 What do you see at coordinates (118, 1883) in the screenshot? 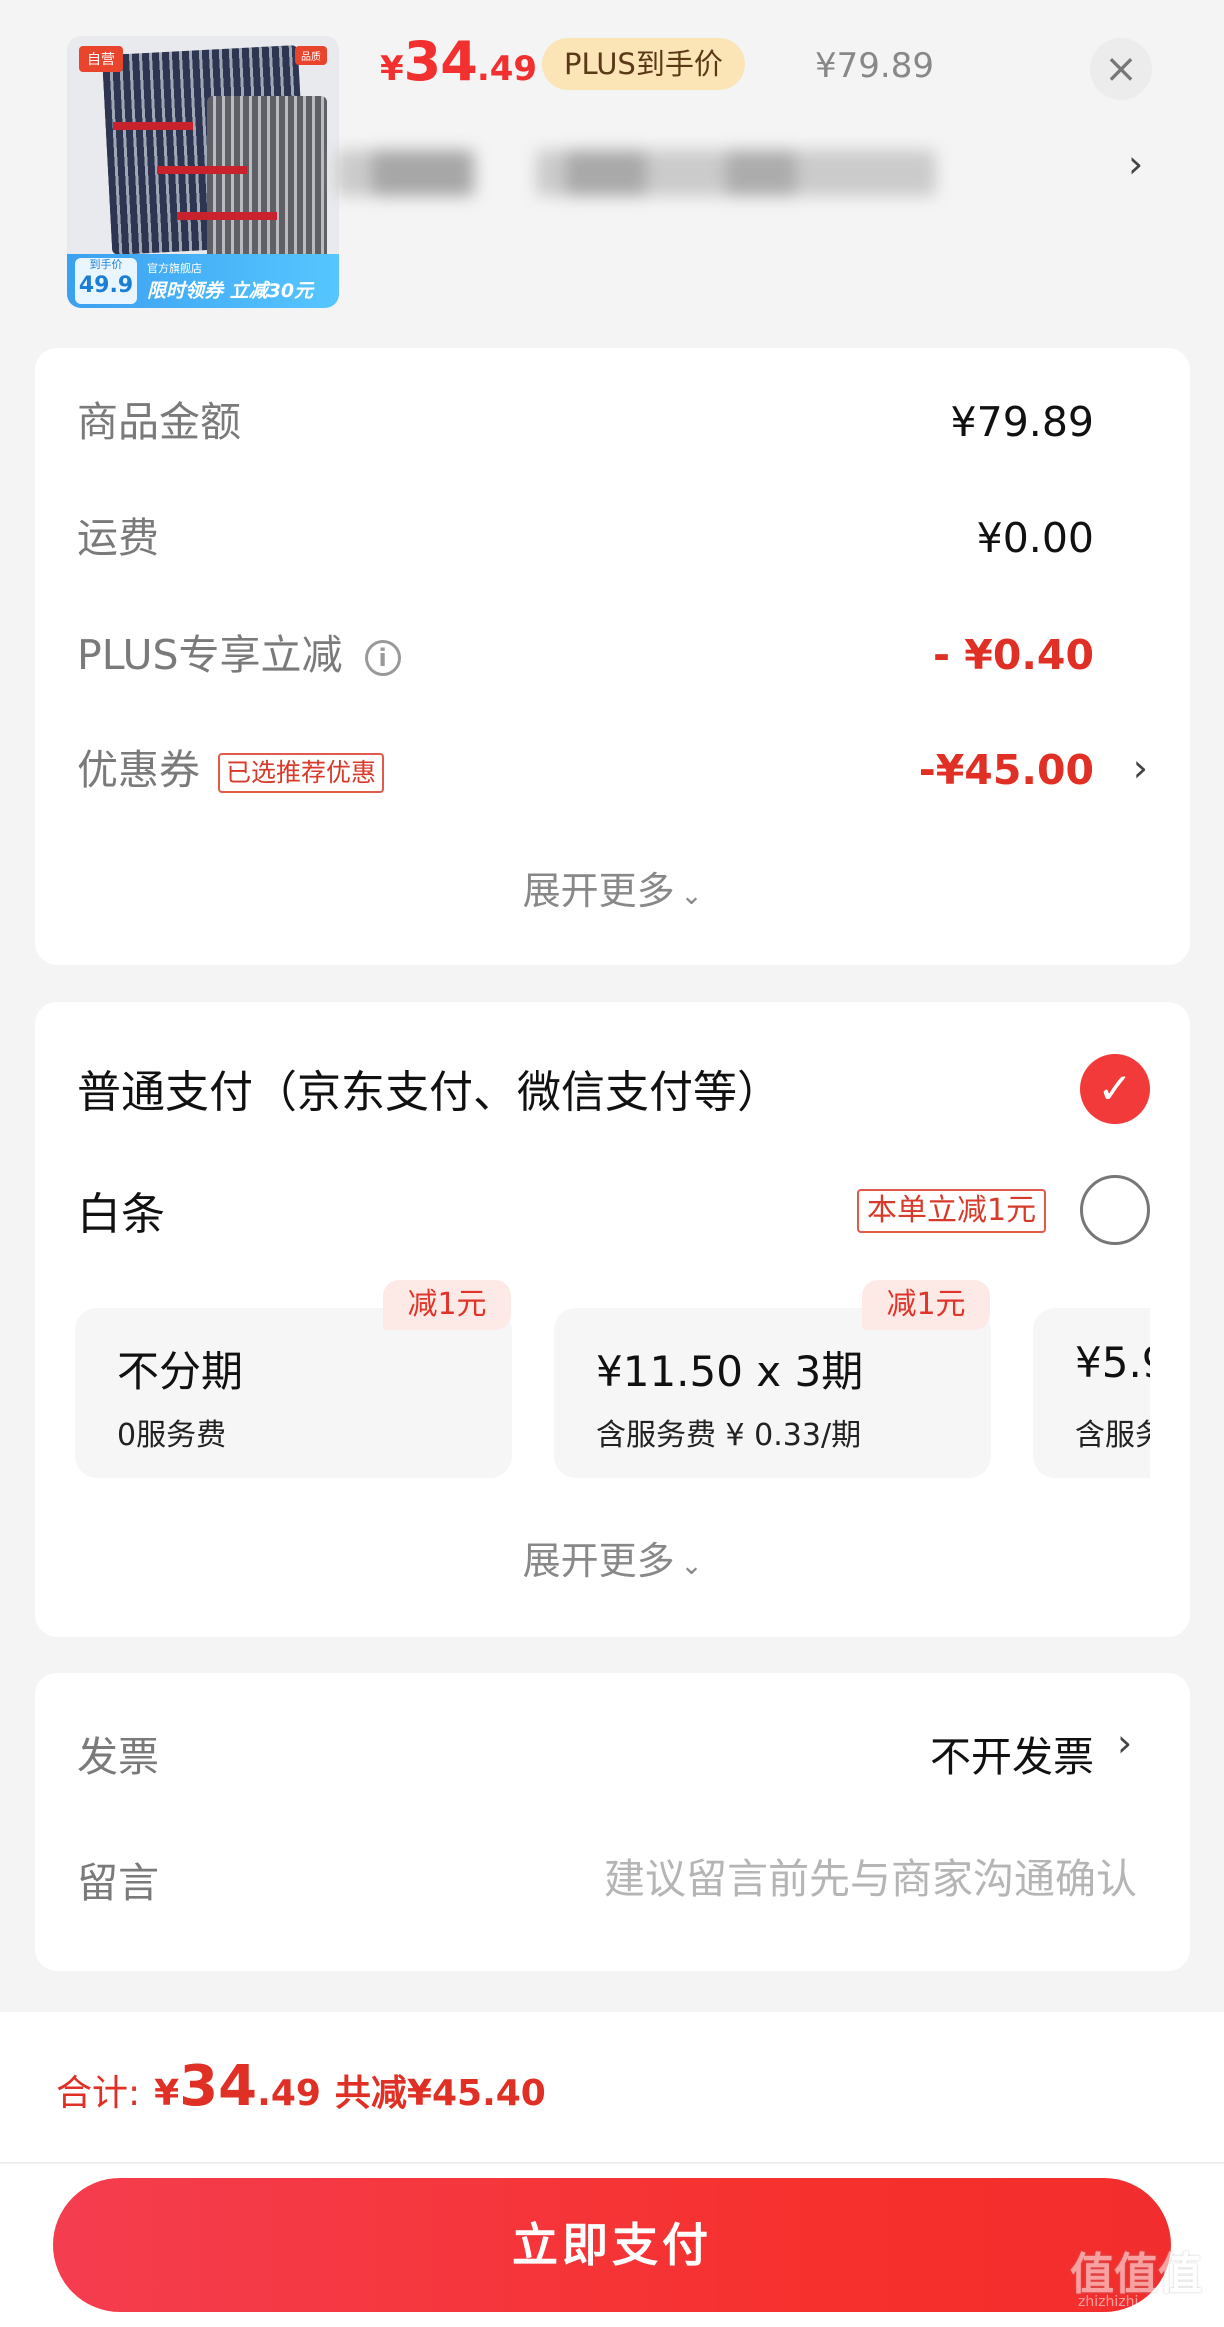
I see `message-label: 留言` at bounding box center [118, 1883].